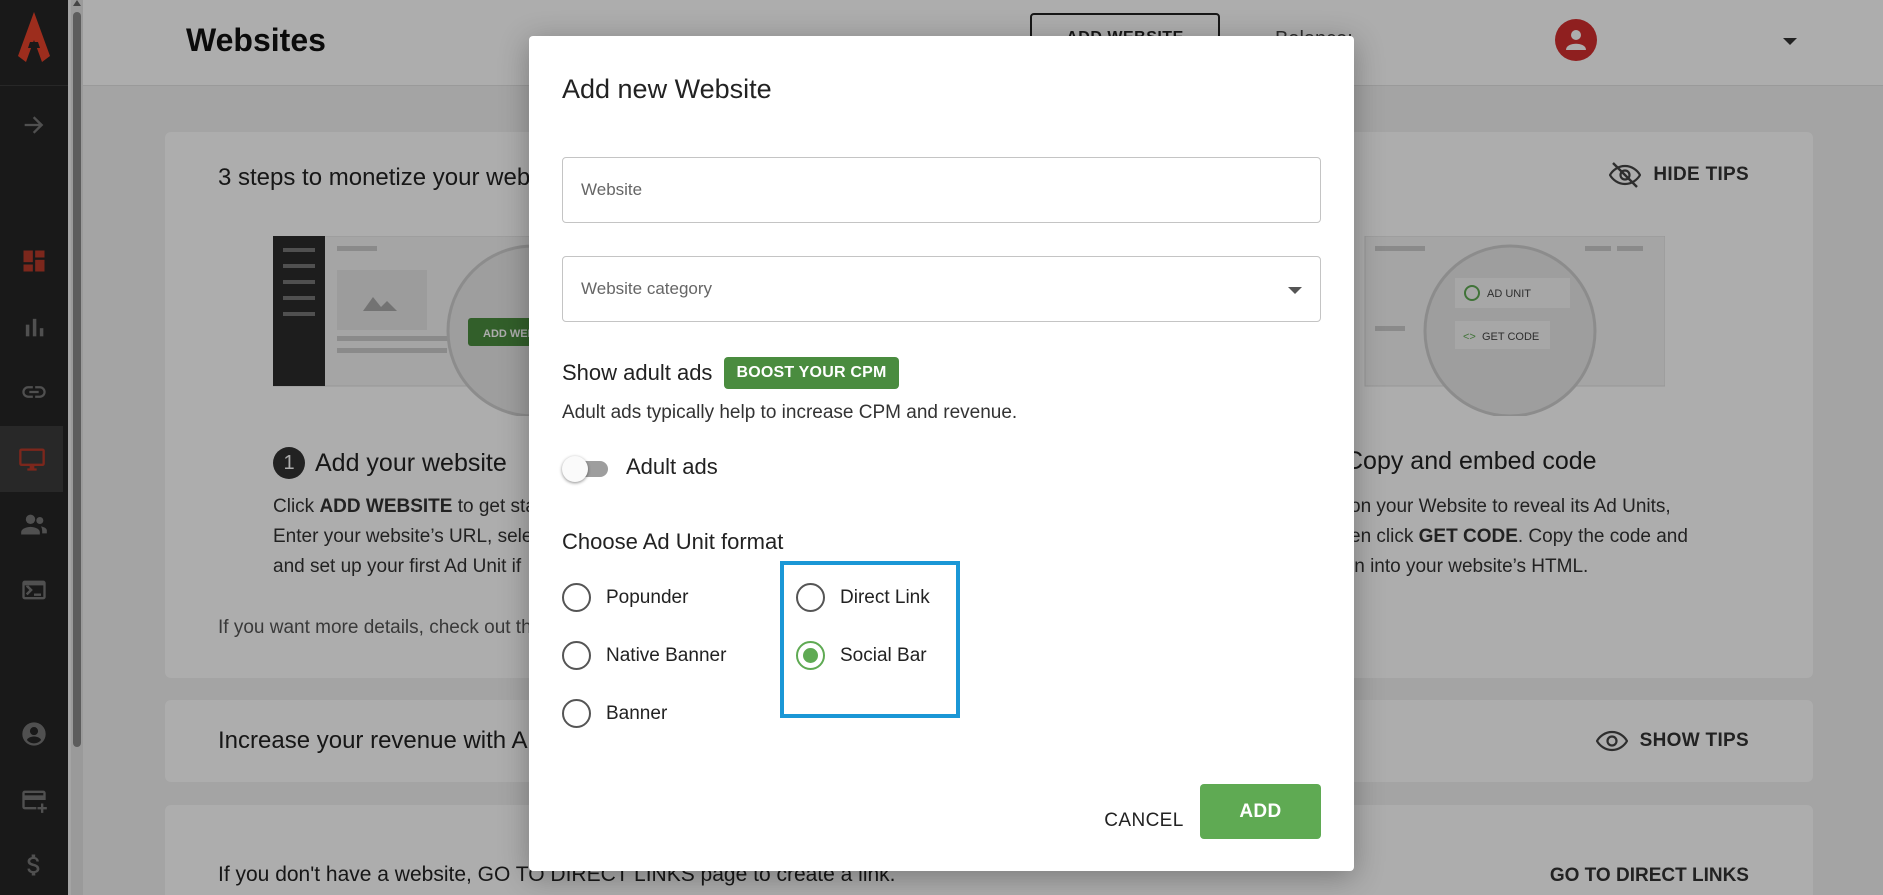  Describe the element at coordinates (672, 466) in the screenshot. I see `adult-ads-toggle-label: Adult ads` at that location.